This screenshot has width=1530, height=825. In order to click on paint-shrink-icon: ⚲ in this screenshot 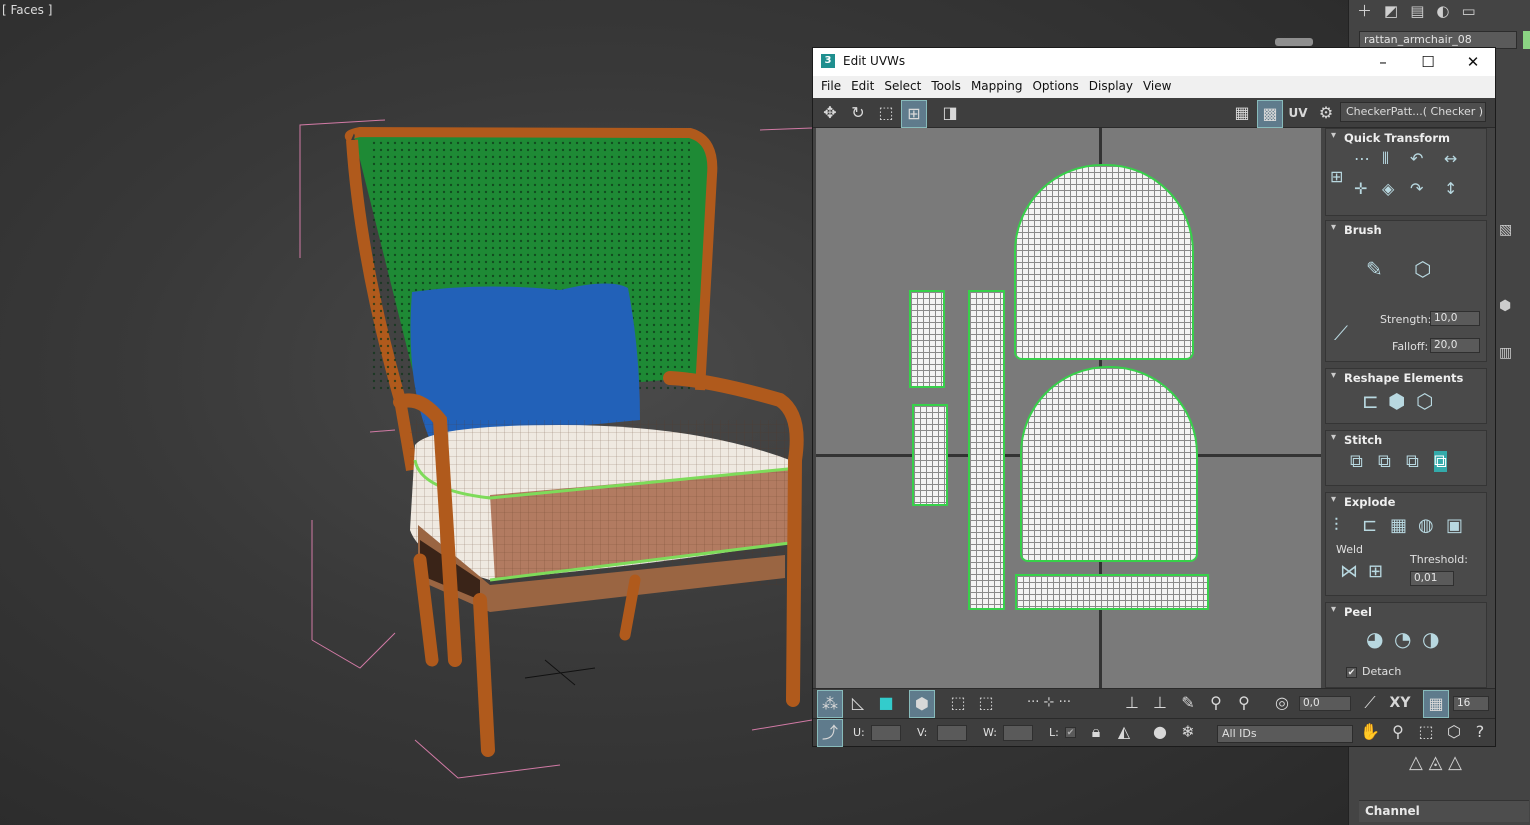, I will do `click(1244, 703)`.